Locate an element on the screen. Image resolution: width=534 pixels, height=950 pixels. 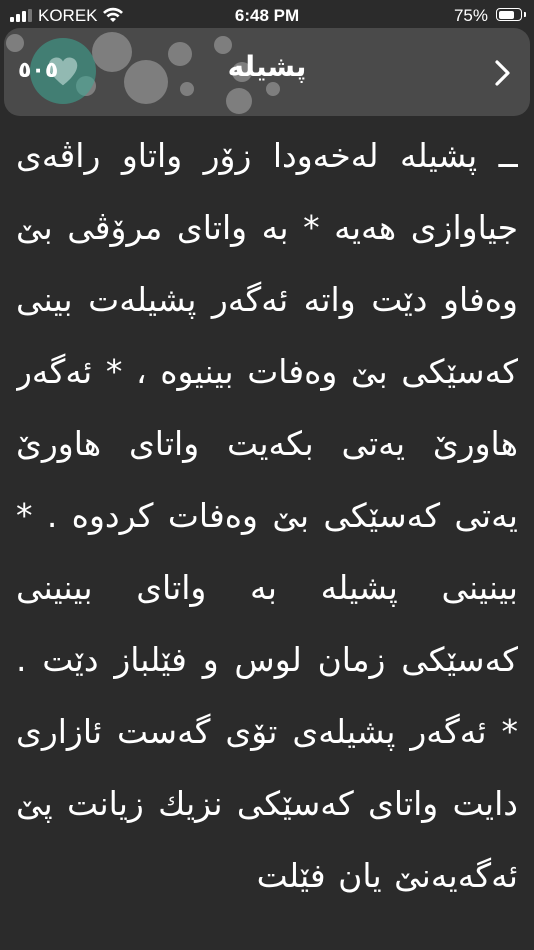
battery-icon is located at coordinates (509, 14).